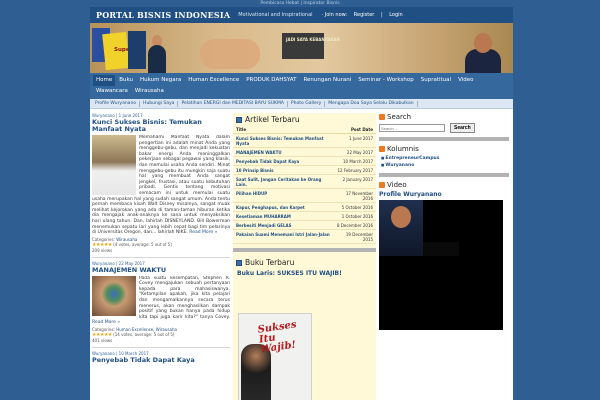 The height and width of the screenshot is (400, 600). What do you see at coordinates (304, 170) in the screenshot?
I see `table-row: 10 Prinsip Bisnis 12 February 2017` at bounding box center [304, 170].